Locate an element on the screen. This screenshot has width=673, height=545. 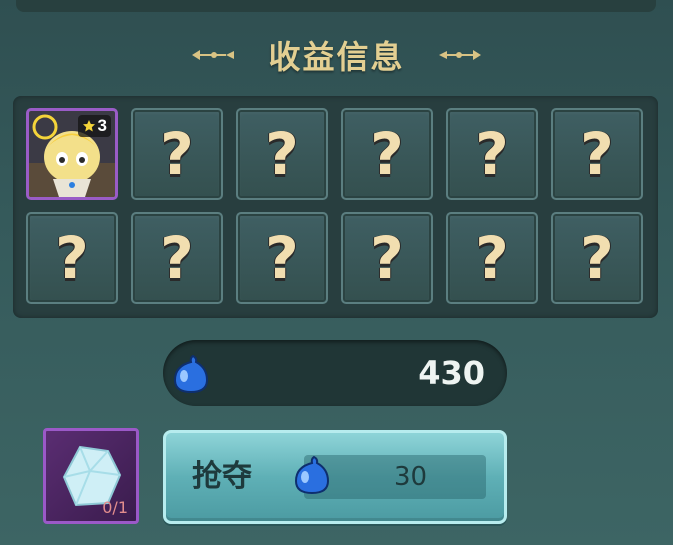
star-count: 3 is located at coordinates (102, 125).